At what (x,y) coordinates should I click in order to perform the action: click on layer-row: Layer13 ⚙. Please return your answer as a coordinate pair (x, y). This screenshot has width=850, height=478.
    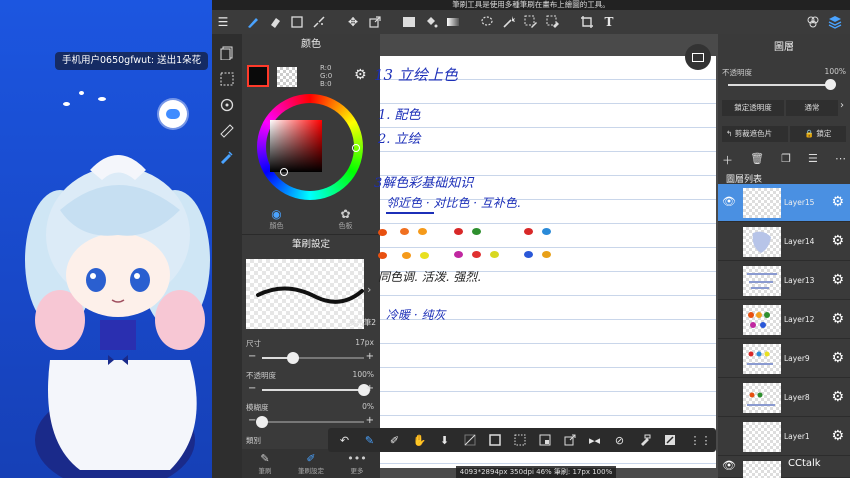
    Looking at the image, I should click on (784, 281).